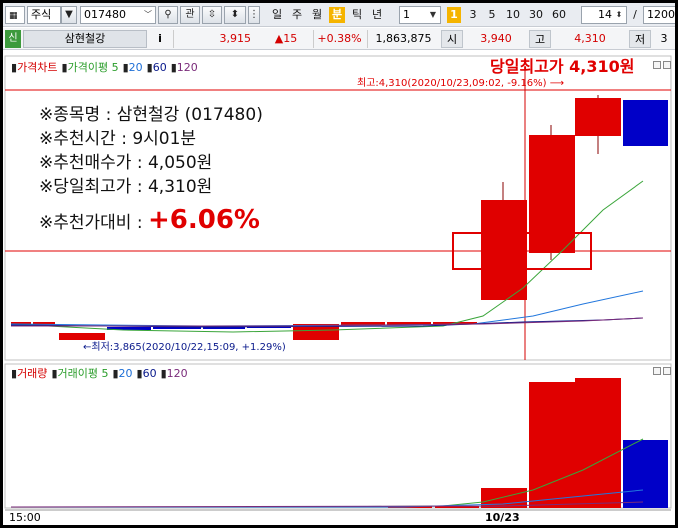 This screenshot has width=678, height=528. What do you see at coordinates (93, 223) in the screenshot?
I see `overlay-return-label: ※추천가대비 :` at bounding box center [93, 223].